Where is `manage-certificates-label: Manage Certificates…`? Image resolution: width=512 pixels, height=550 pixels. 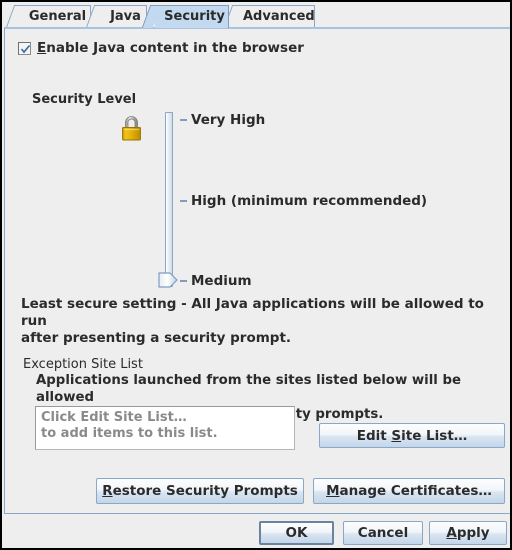
manage-certificates-label: Manage Certificates… is located at coordinates (409, 491).